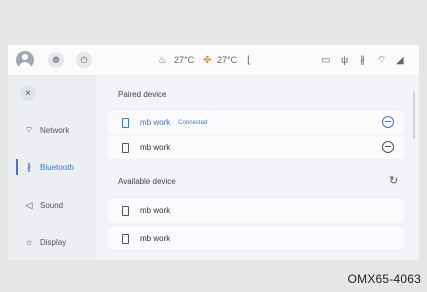  I want to click on model-code: OMX65-4063, so click(384, 279).